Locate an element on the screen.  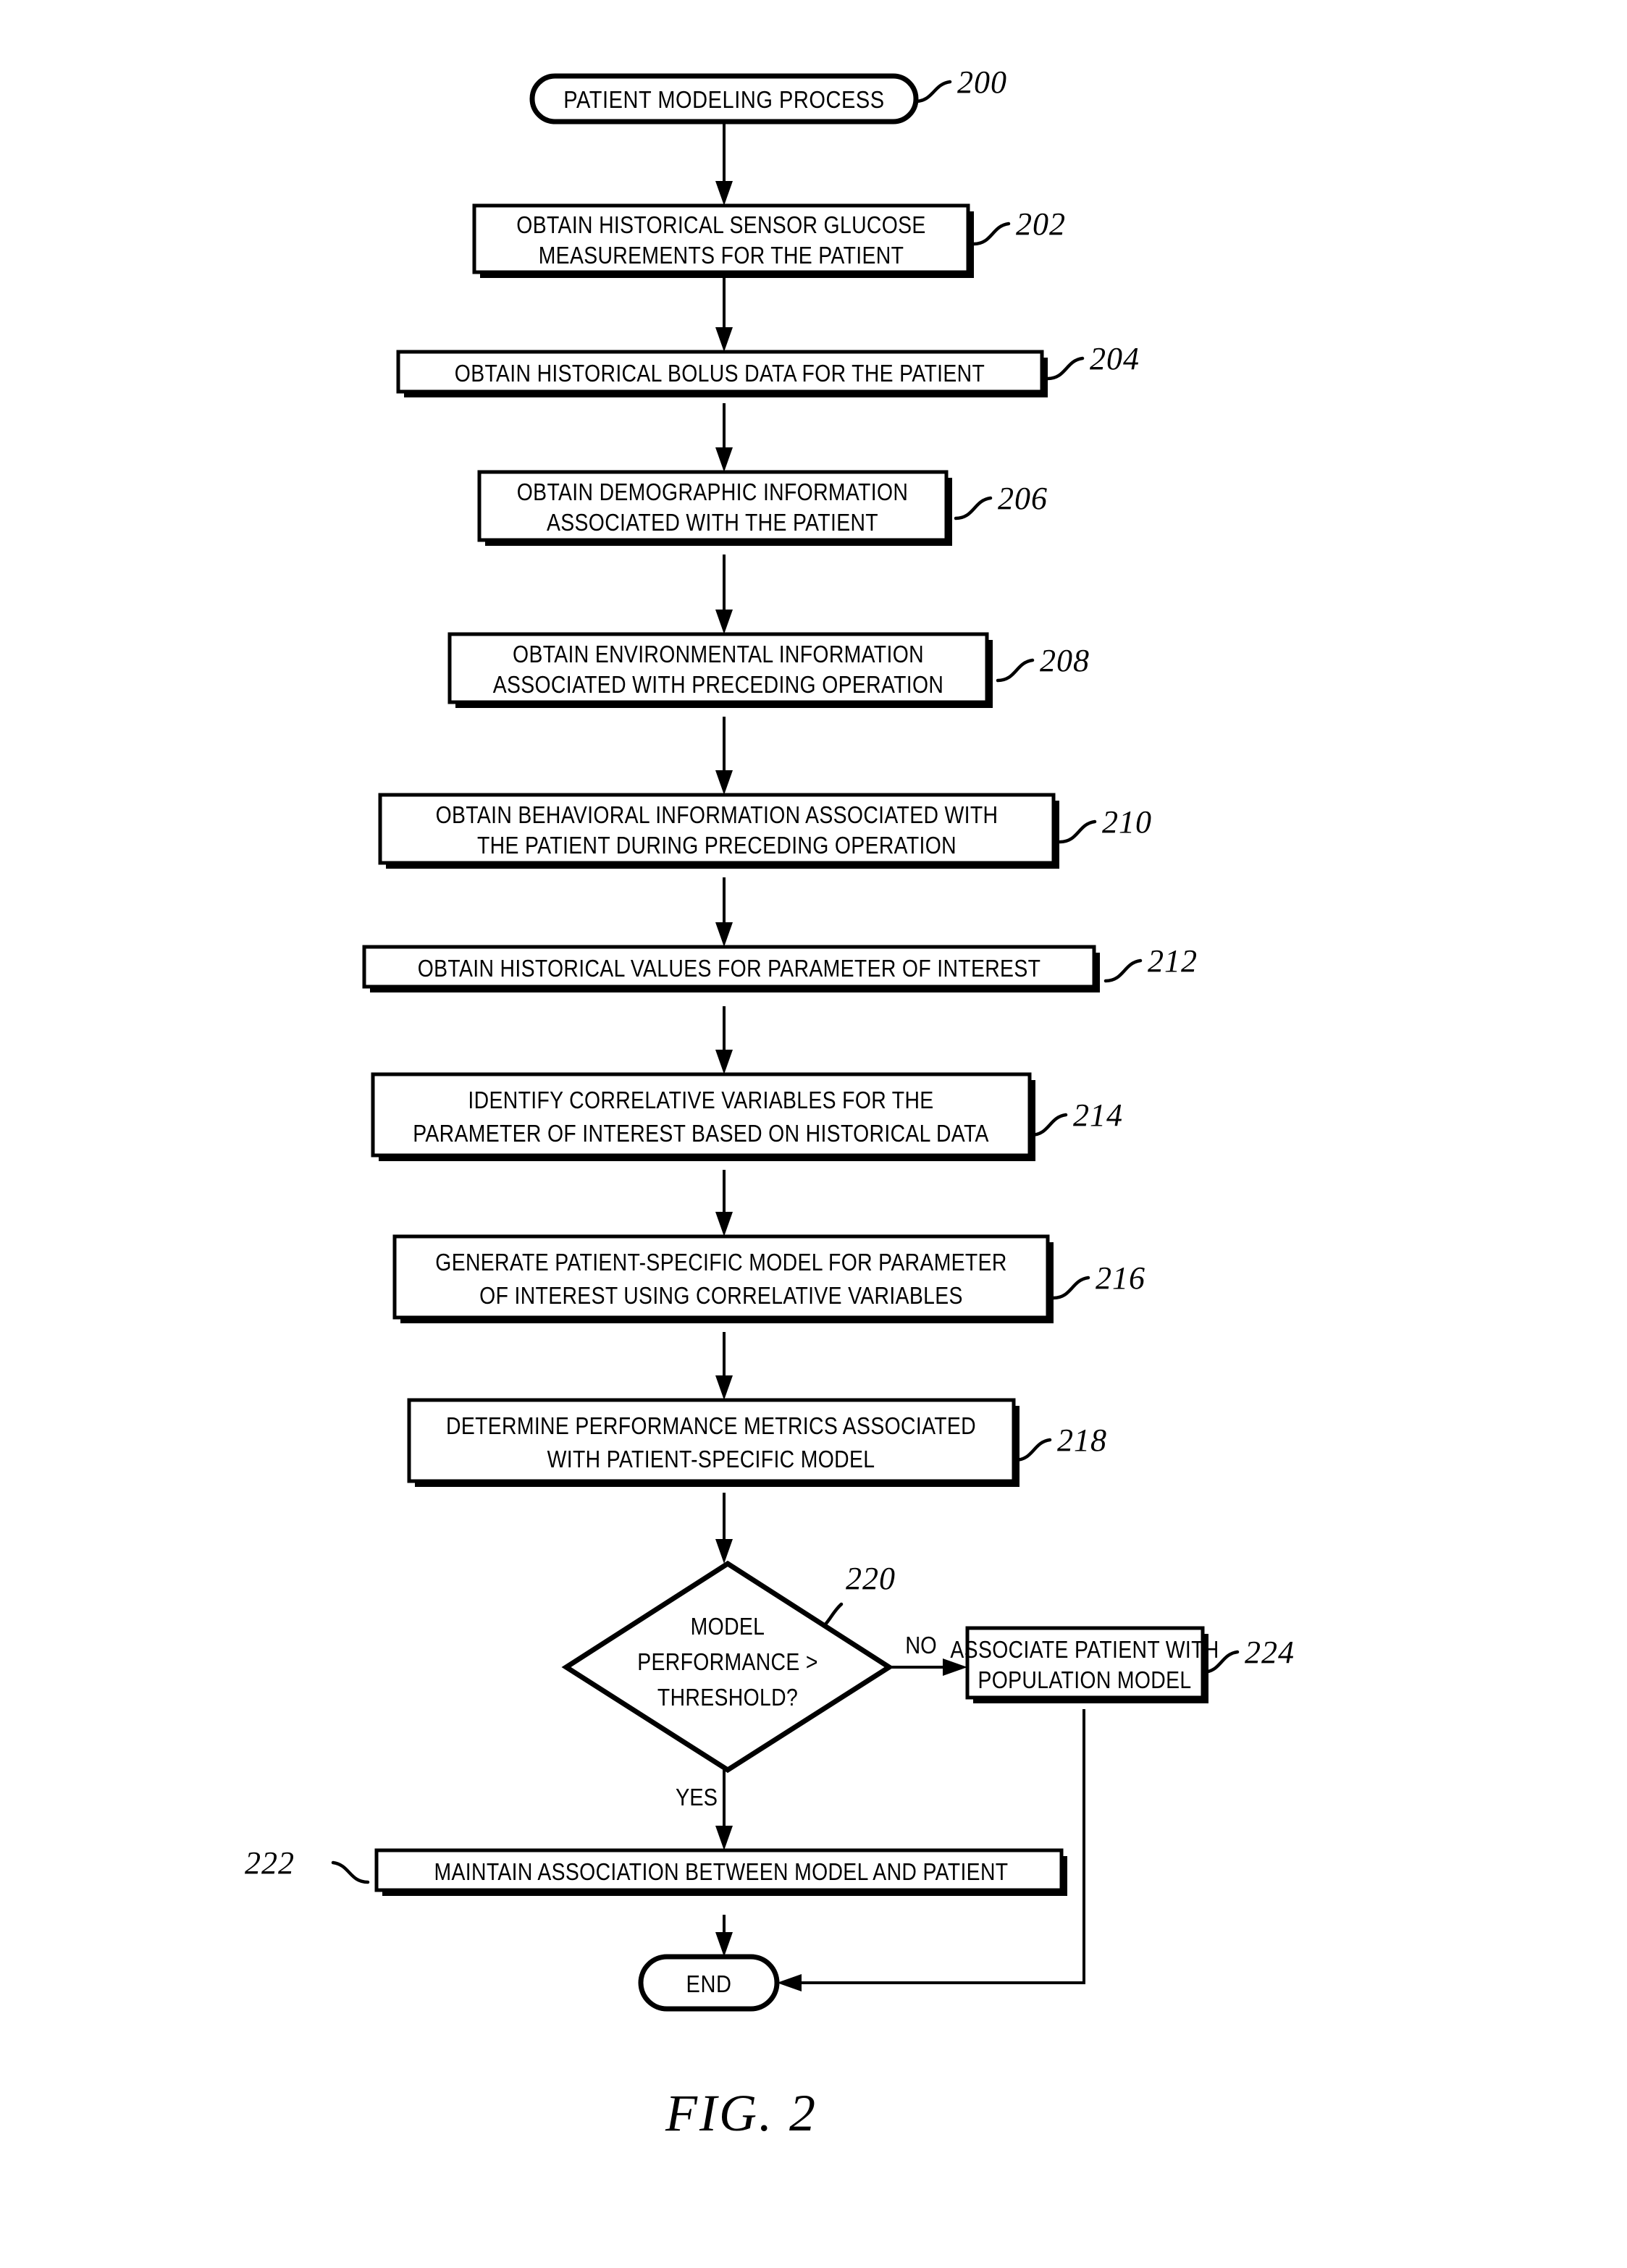
branch-label-yes: YES is located at coordinates (697, 1797).